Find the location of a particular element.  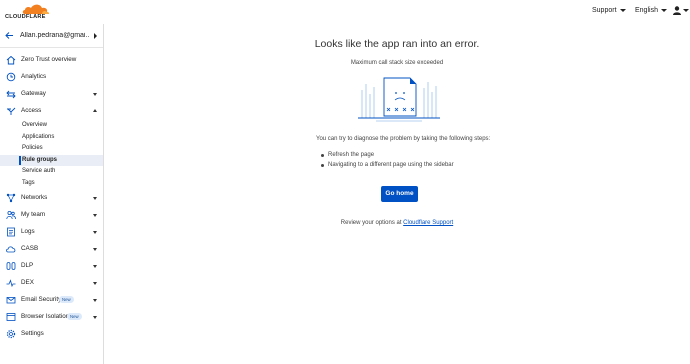

sidebar-item-label: Analytics is located at coordinates (34, 76).